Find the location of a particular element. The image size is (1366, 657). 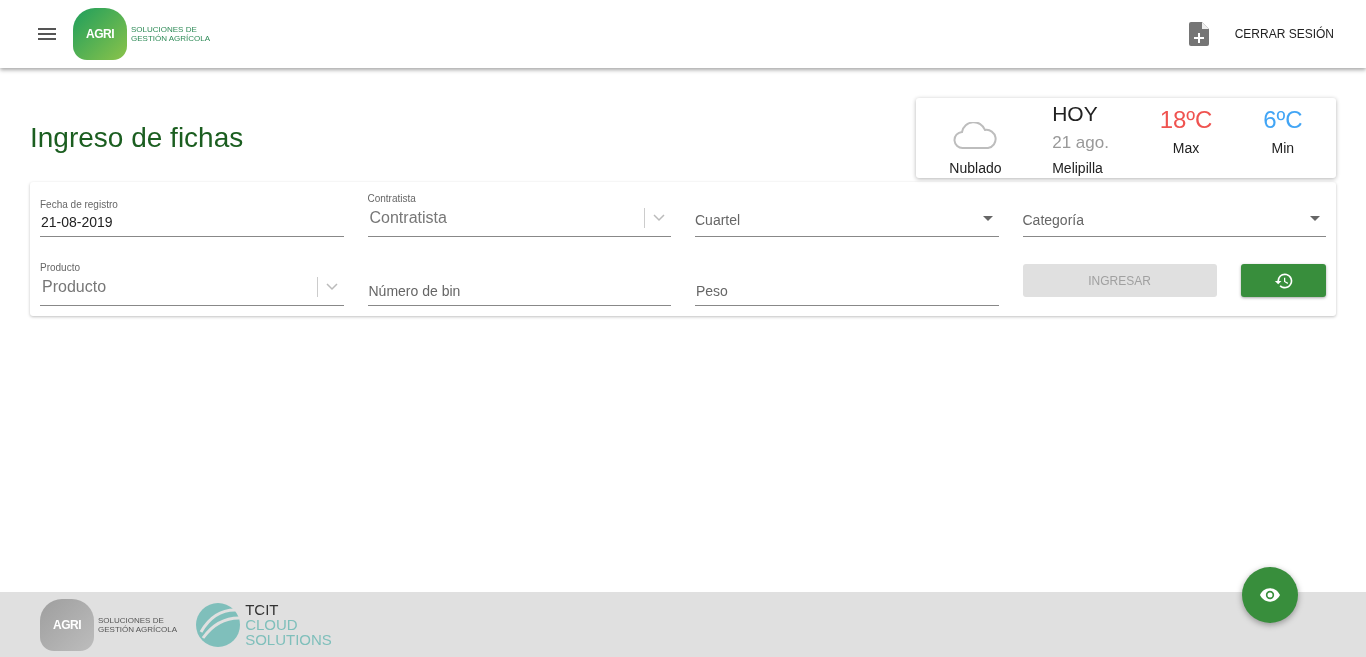

partner-name: TCIT is located at coordinates (262, 609).